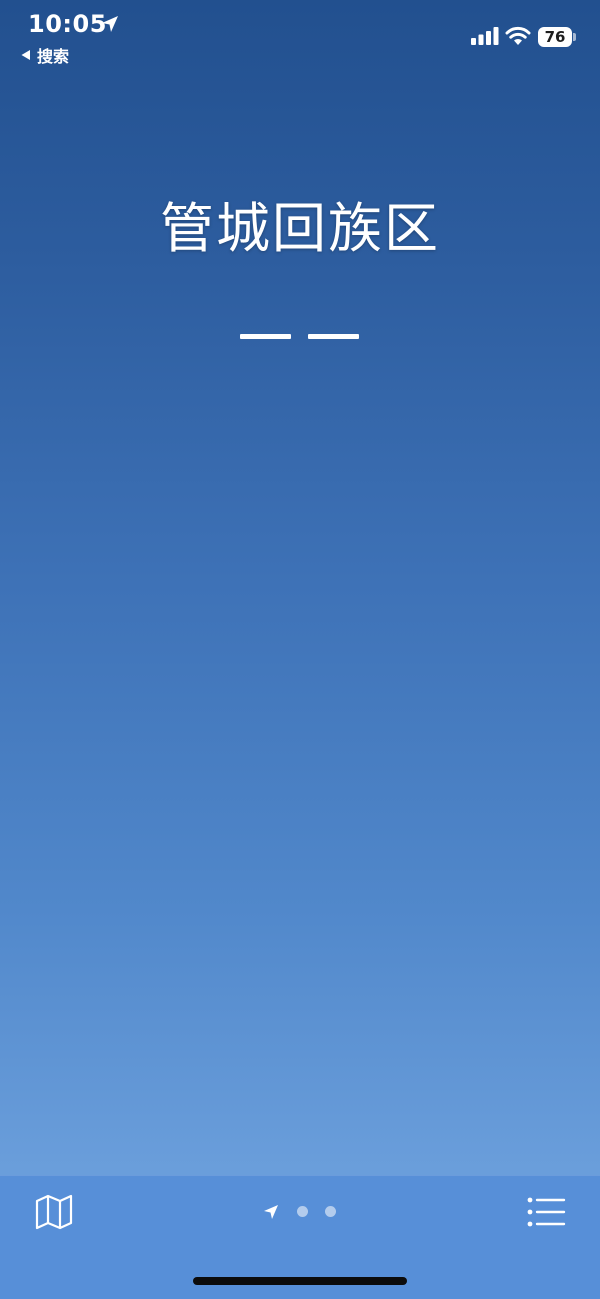 The width and height of the screenshot is (600, 1299). Describe the element at coordinates (574, 37) in the screenshot. I see `battery-tip` at that location.